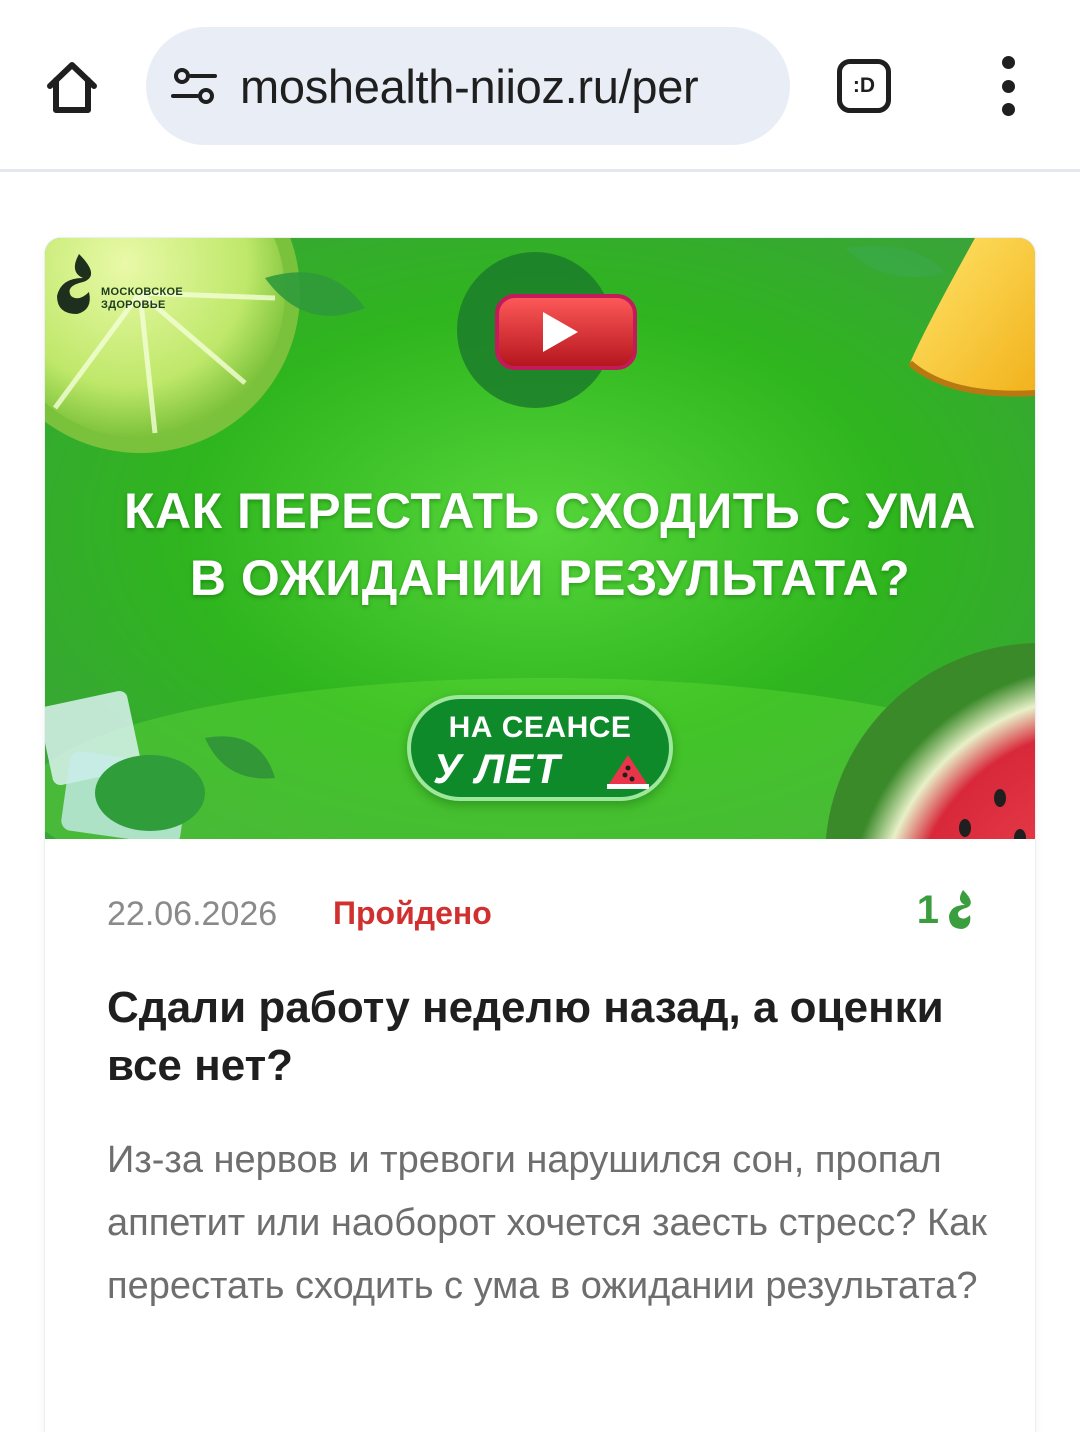 Image resolution: width=1080 pixels, height=1432 pixels. Describe the element at coordinates (550, 511) in the screenshot. I see `banner-headline-line1: КАК ПЕРЕСТАТЬ СХОДИТЬ С УМА` at that location.